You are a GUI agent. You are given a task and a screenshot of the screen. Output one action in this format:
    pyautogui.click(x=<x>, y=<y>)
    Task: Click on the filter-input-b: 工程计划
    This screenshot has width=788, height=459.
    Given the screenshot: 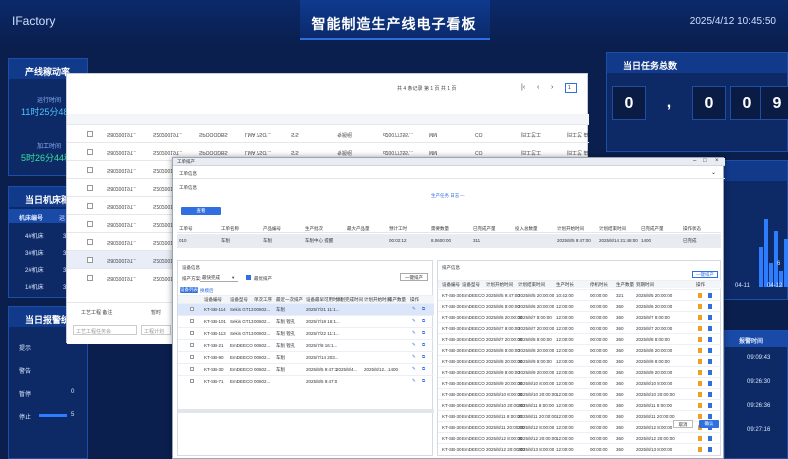 What is the action you would take?
    pyautogui.click(x=156, y=330)
    